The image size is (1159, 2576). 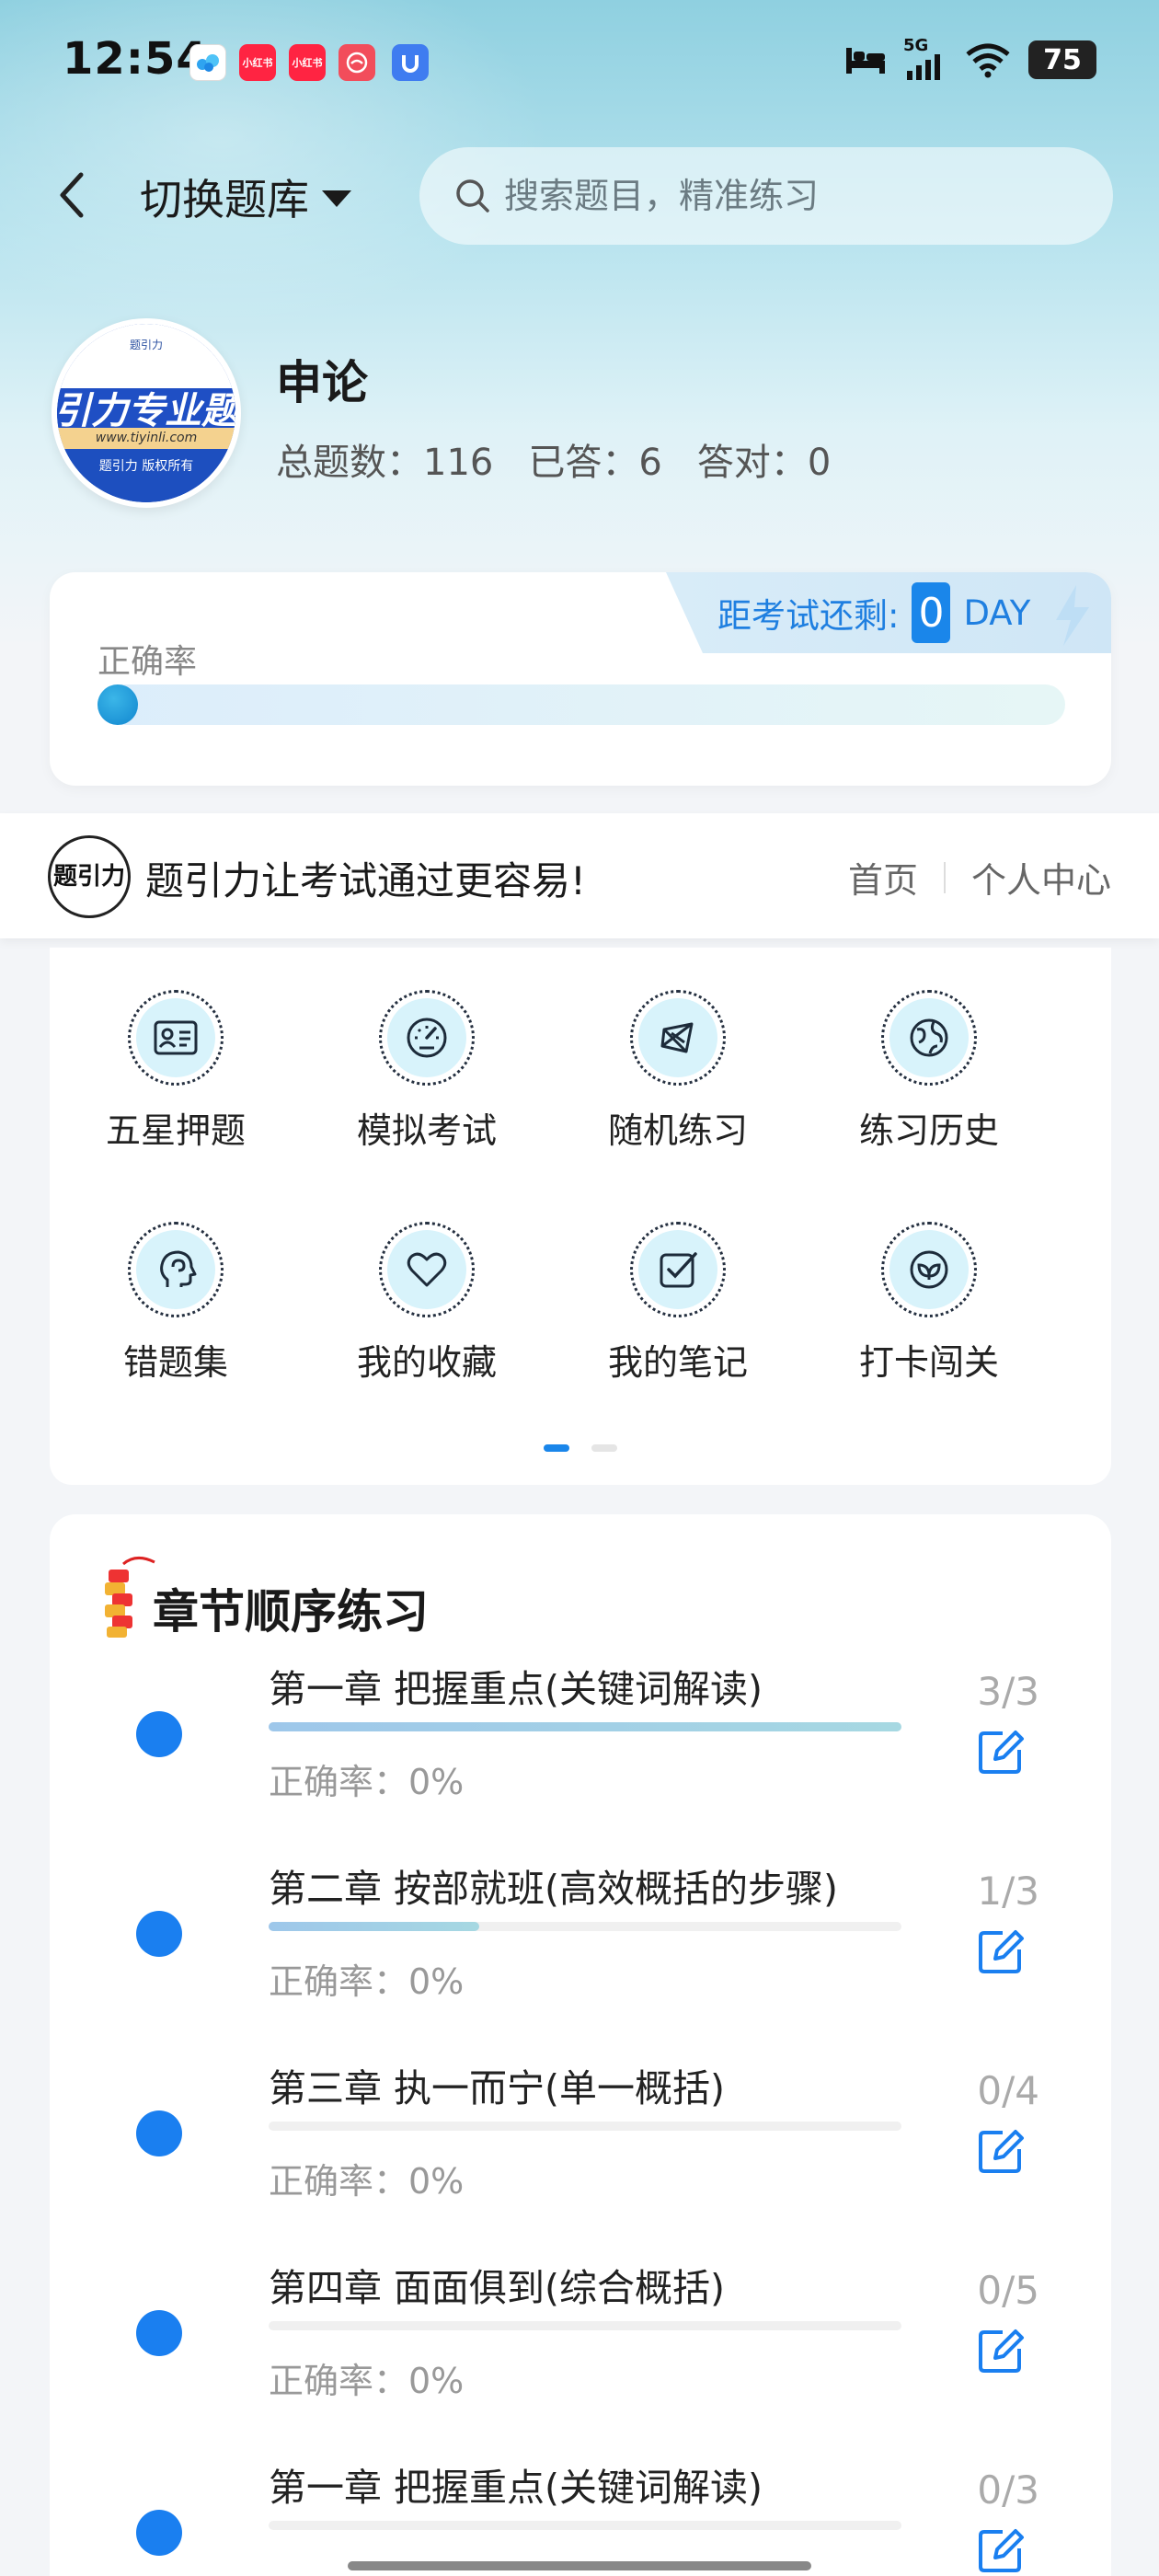 What do you see at coordinates (1062, 59) in the screenshot?
I see `battery-indicator: 75` at bounding box center [1062, 59].